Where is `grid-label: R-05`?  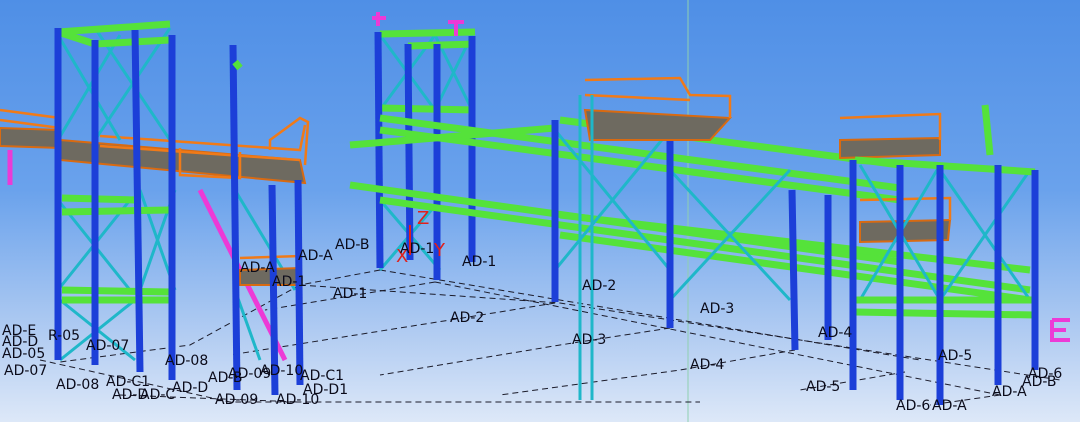
grid-label: R-05 is located at coordinates (64, 336).